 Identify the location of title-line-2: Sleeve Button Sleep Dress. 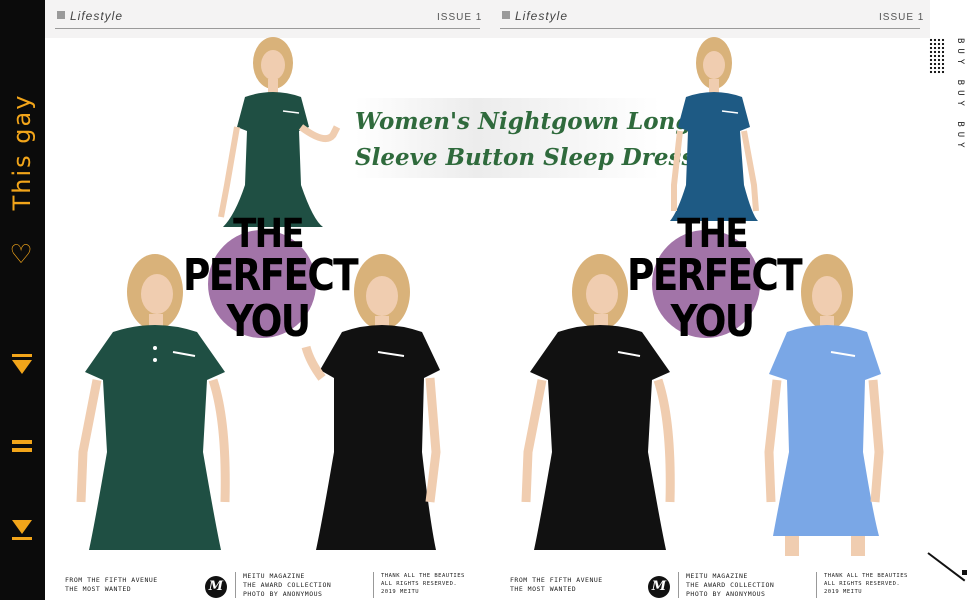
(525, 157).